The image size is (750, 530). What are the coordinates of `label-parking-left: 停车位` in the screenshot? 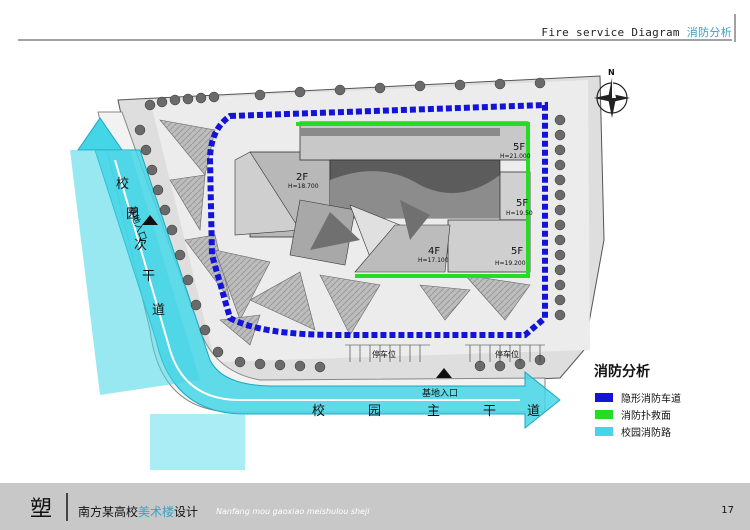 It's located at (384, 354).